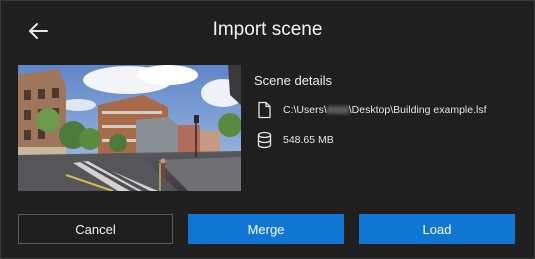 The width and height of the screenshot is (535, 259). What do you see at coordinates (266, 229) in the screenshot?
I see `merge-button: Merge` at bounding box center [266, 229].